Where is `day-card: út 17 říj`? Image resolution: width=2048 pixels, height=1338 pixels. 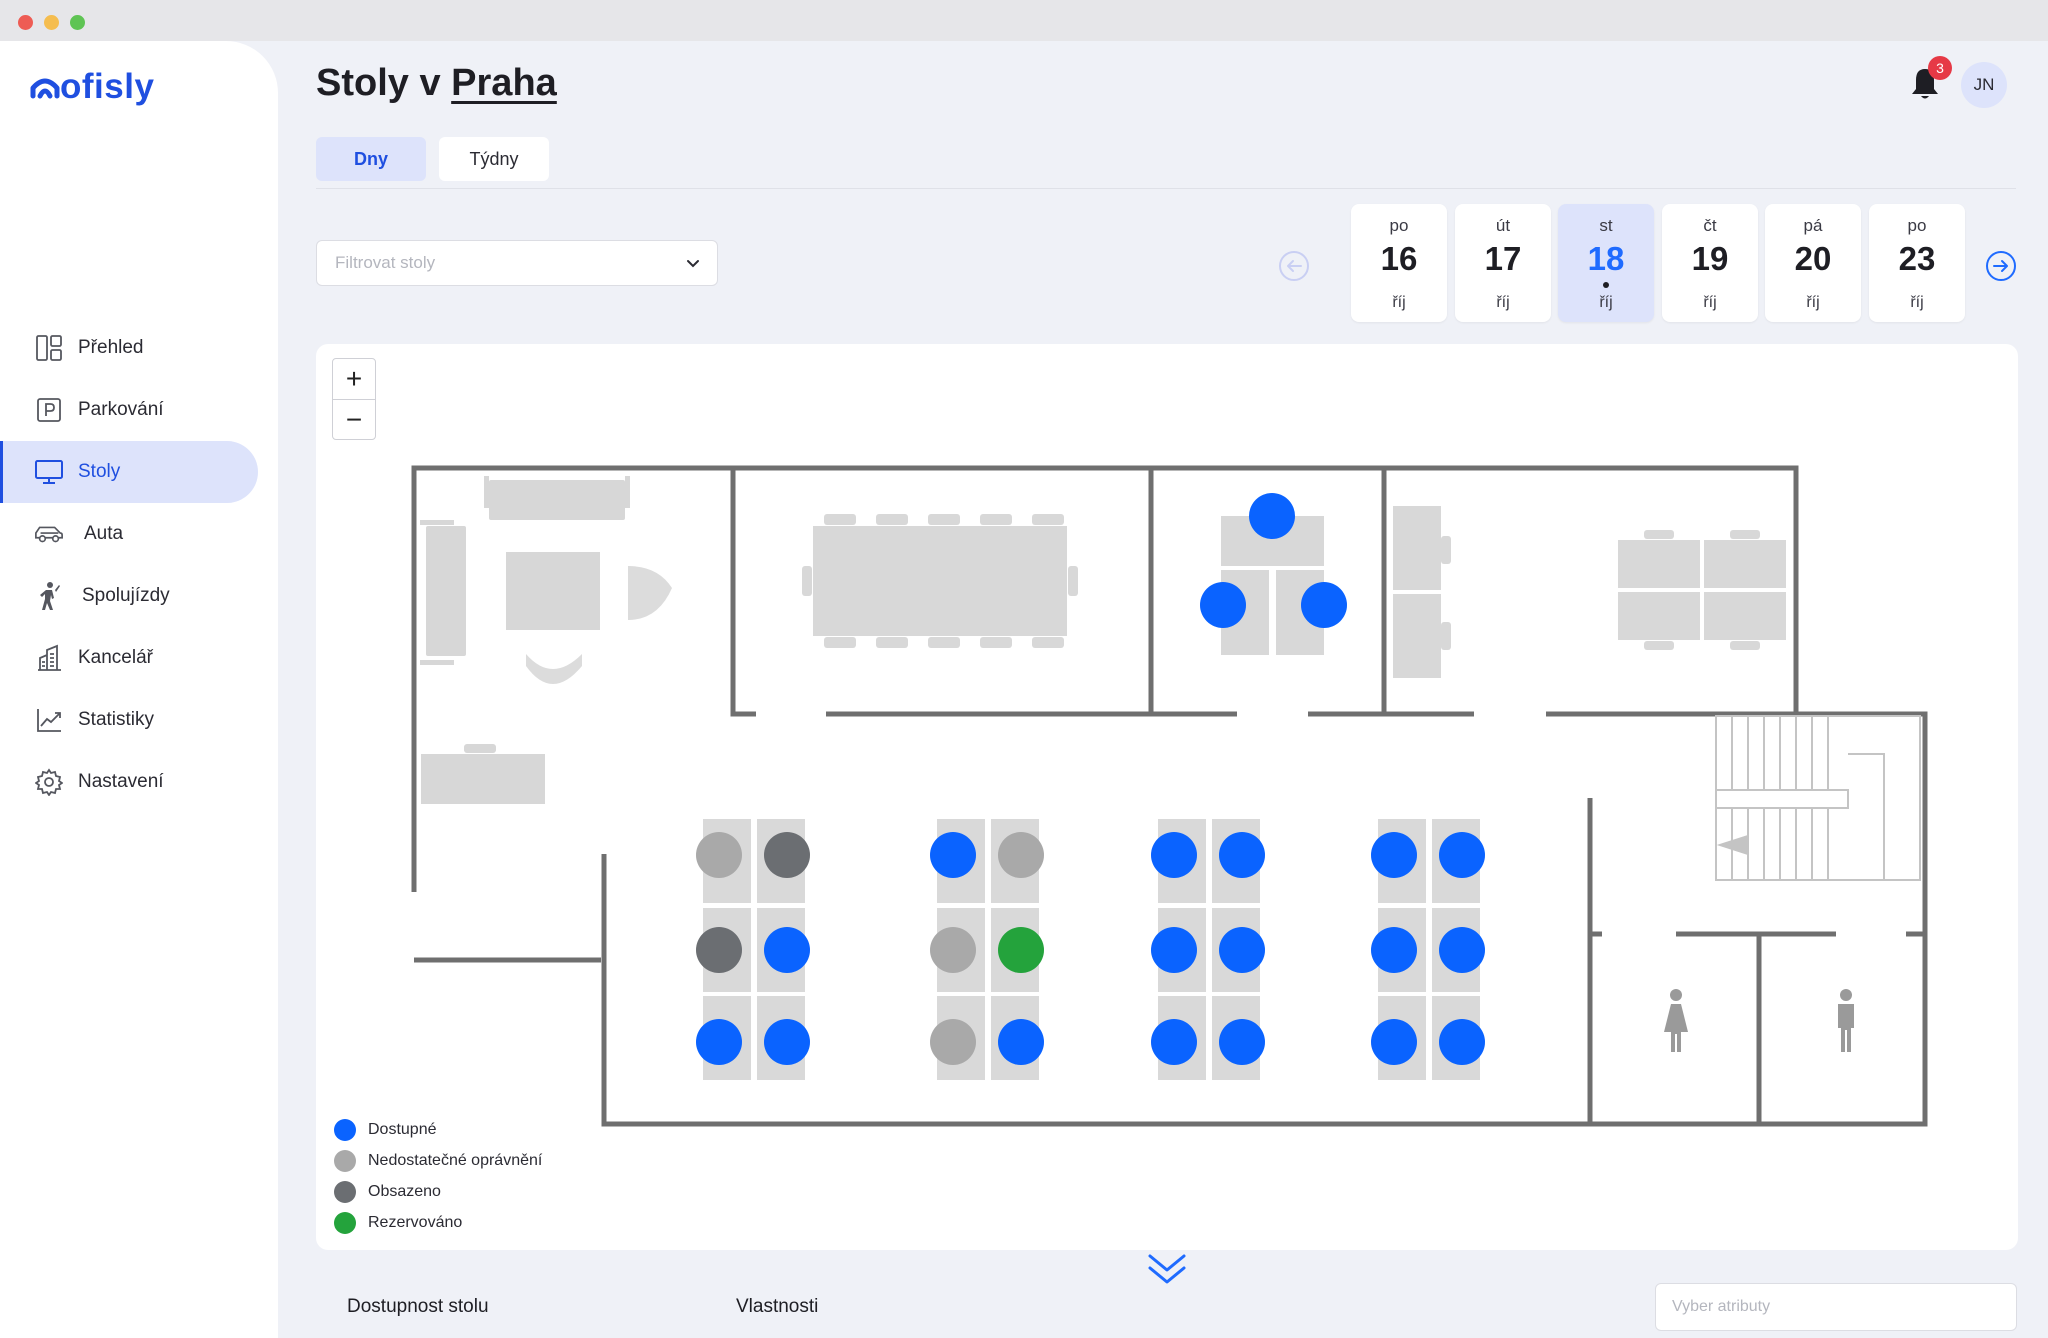
day-card: út 17 říj is located at coordinates (1503, 263).